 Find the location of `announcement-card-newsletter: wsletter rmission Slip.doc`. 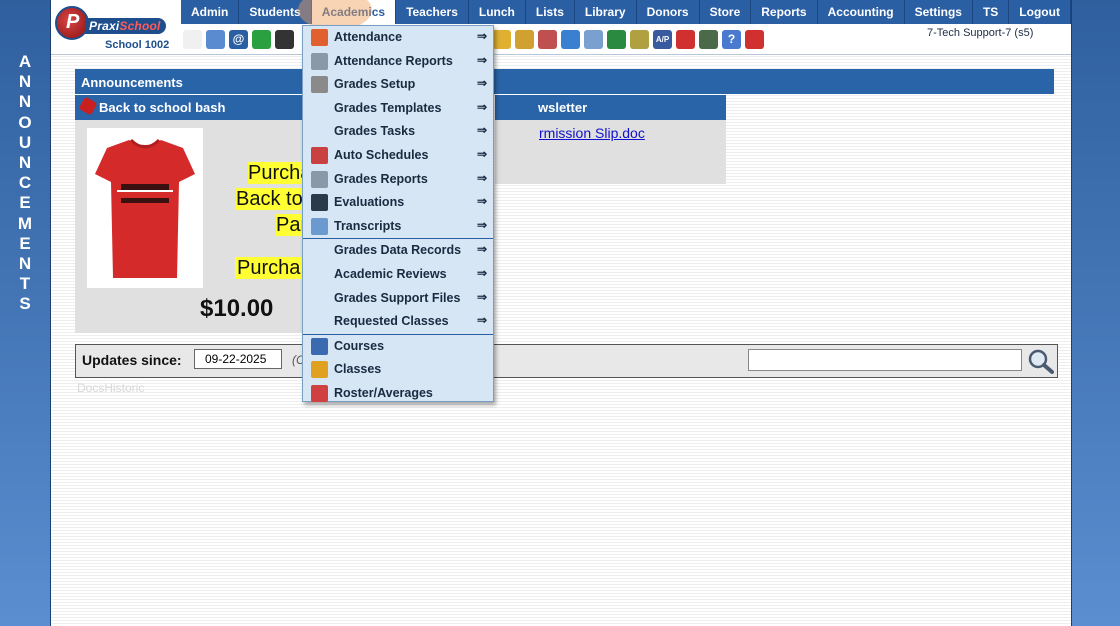

announcement-card-newsletter: wsletter rmission Slip.doc is located at coordinates (610, 139).